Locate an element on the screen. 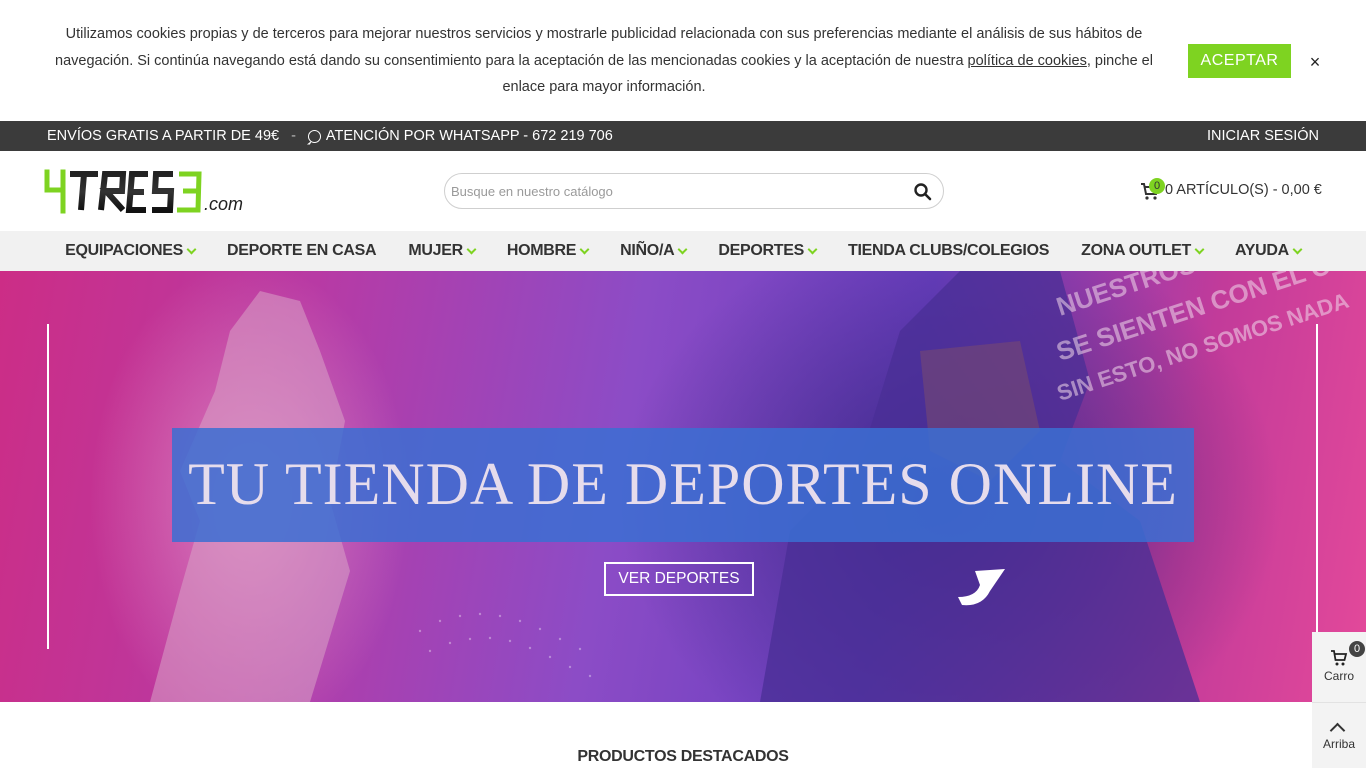 This screenshot has width=1366, height=768. floating-cart-badge: 0 is located at coordinates (1357, 649).